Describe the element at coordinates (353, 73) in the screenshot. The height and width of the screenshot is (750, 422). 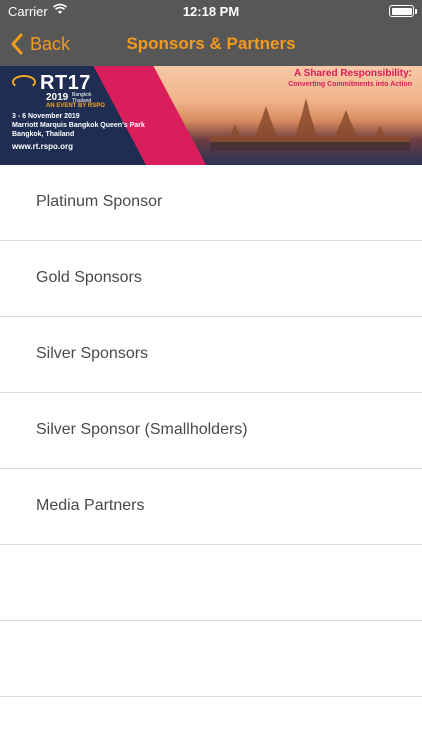
I see `banner-tagline-title: A Shared Responsibility:` at that location.